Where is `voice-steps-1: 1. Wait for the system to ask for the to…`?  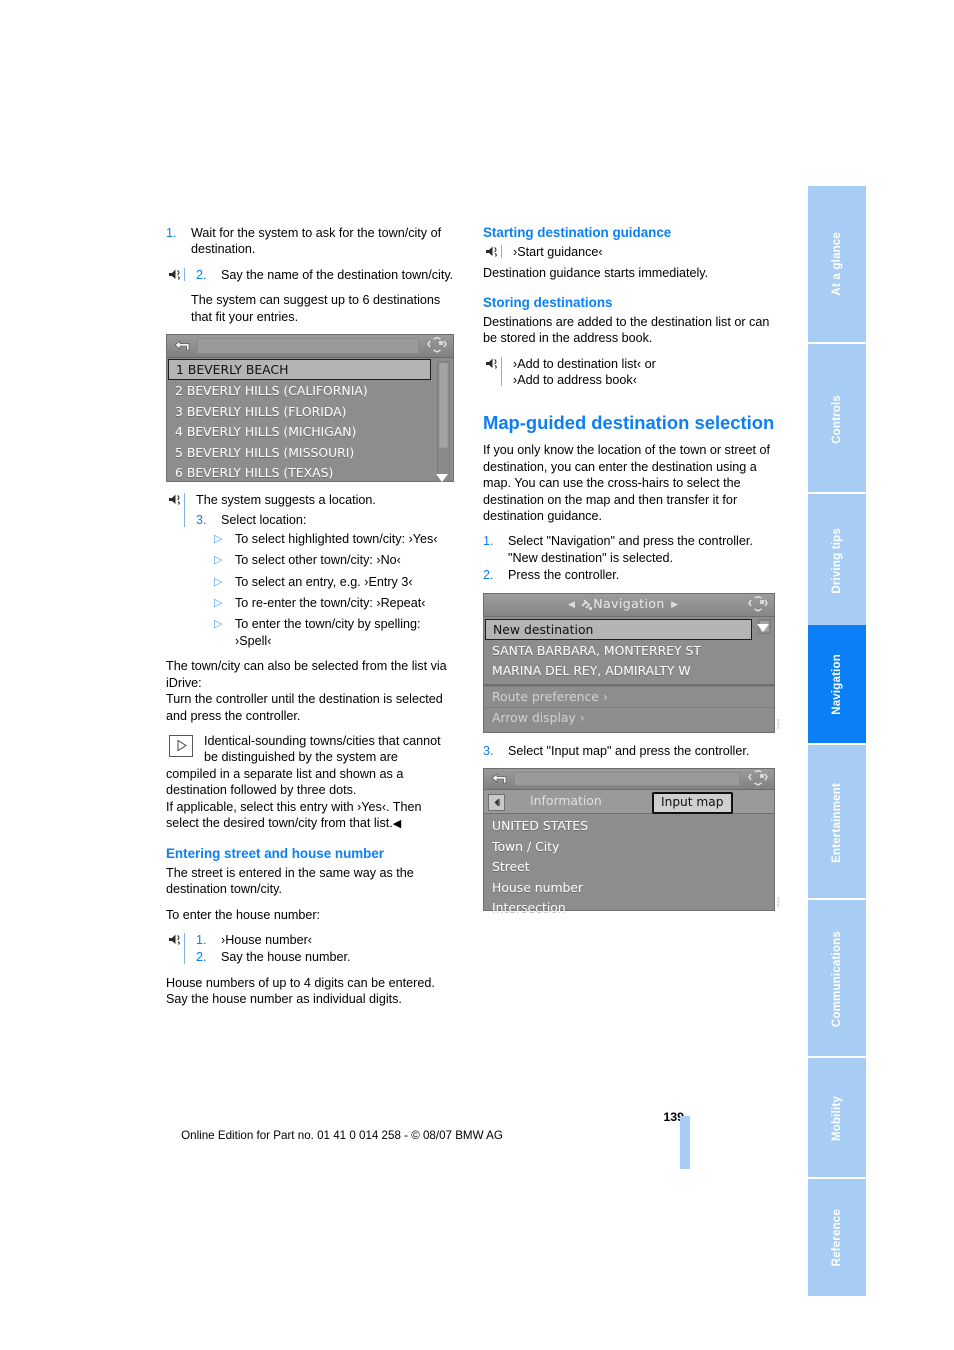
voice-steps-1: 1. Wait for the system to ask for the to… is located at coordinates (310, 241).